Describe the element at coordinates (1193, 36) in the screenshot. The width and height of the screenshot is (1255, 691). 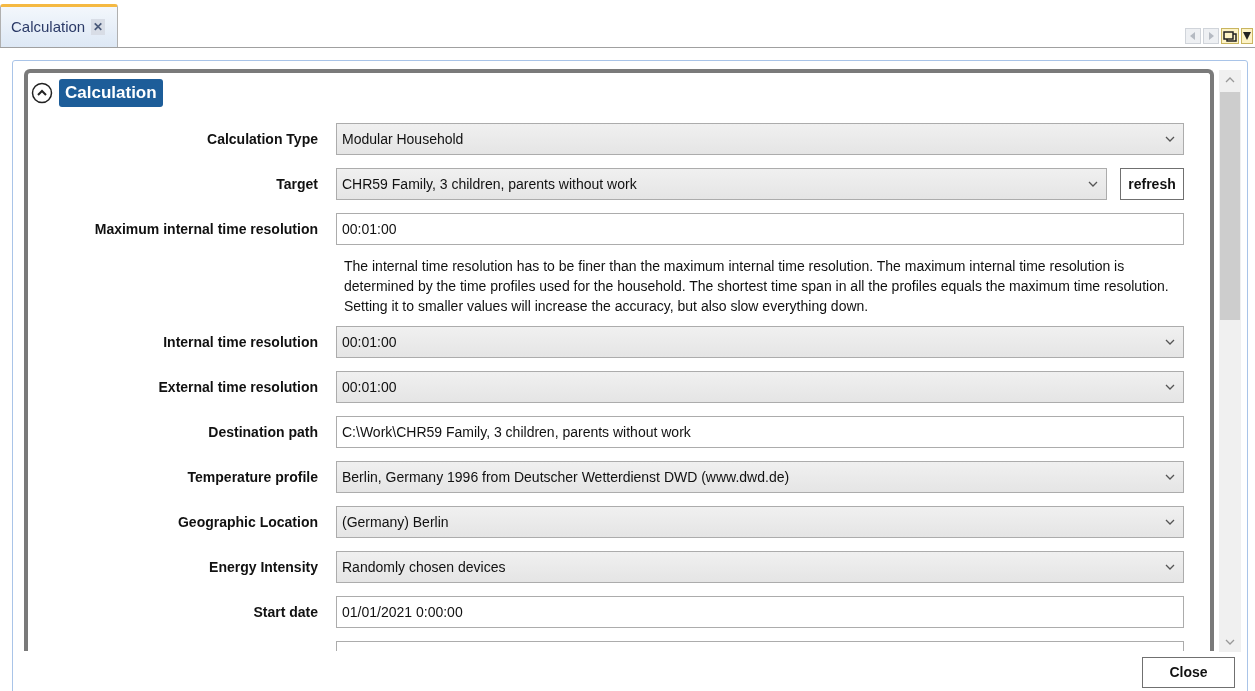
I see `scroll-left-icon` at that location.